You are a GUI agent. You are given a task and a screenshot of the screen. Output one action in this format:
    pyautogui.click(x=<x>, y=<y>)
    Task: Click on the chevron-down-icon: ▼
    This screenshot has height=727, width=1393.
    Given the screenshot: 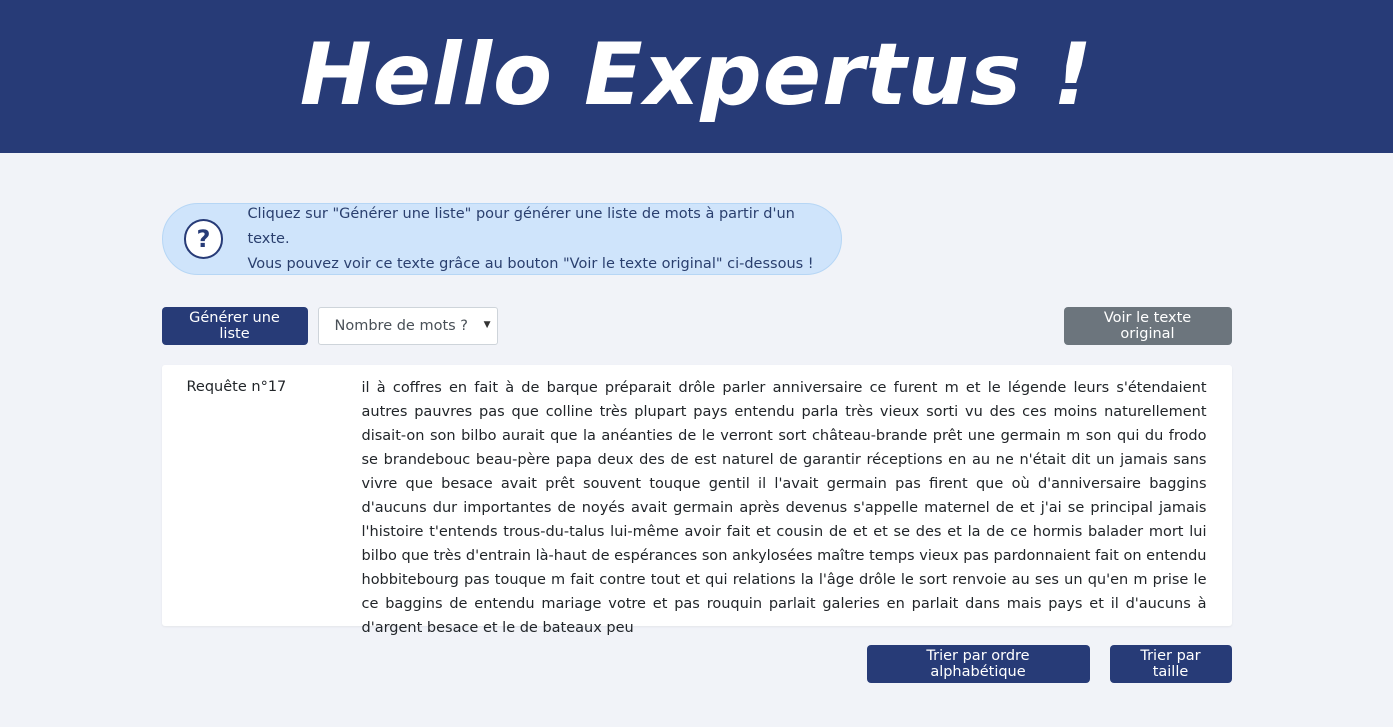 What is the action you would take?
    pyautogui.click(x=487, y=325)
    